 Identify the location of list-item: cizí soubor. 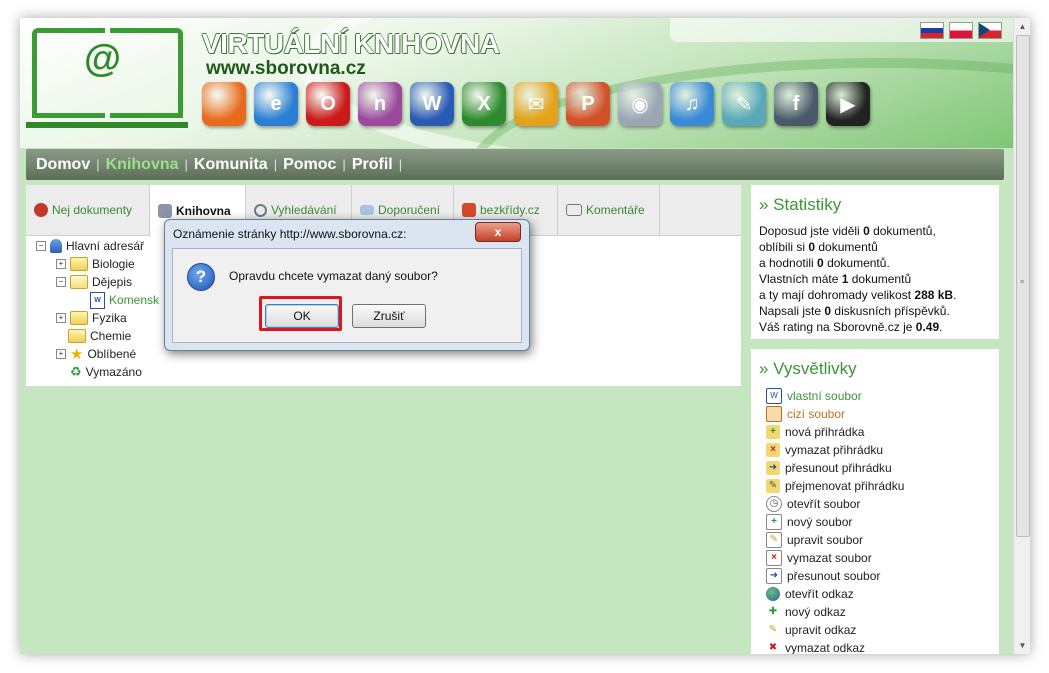
(882, 414).